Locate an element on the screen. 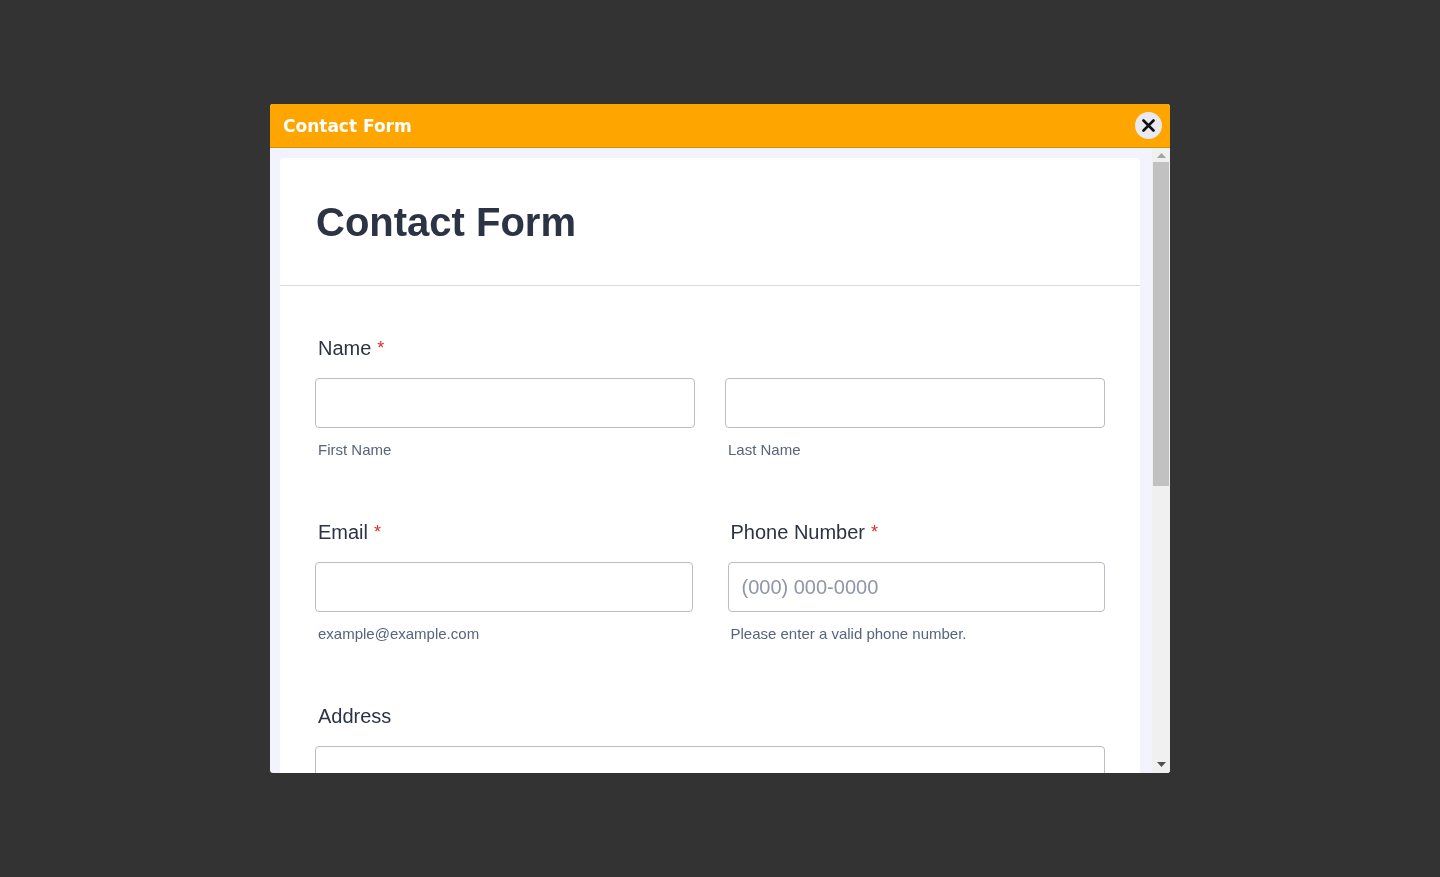  form-heading: Contact Form is located at coordinates (446, 222).